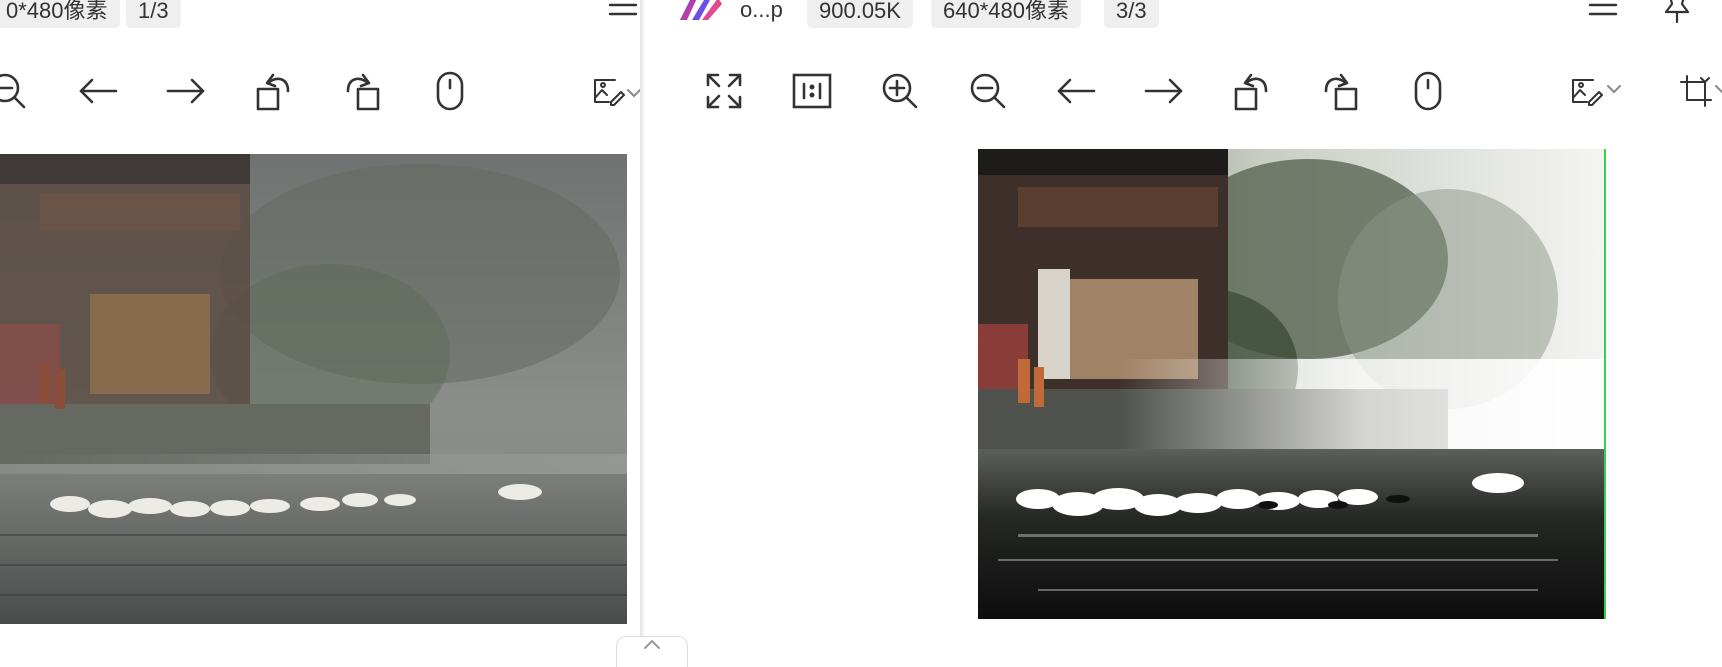 The height and width of the screenshot is (667, 1722). What do you see at coordinates (1696, 91) in the screenshot?
I see `crop-button` at bounding box center [1696, 91].